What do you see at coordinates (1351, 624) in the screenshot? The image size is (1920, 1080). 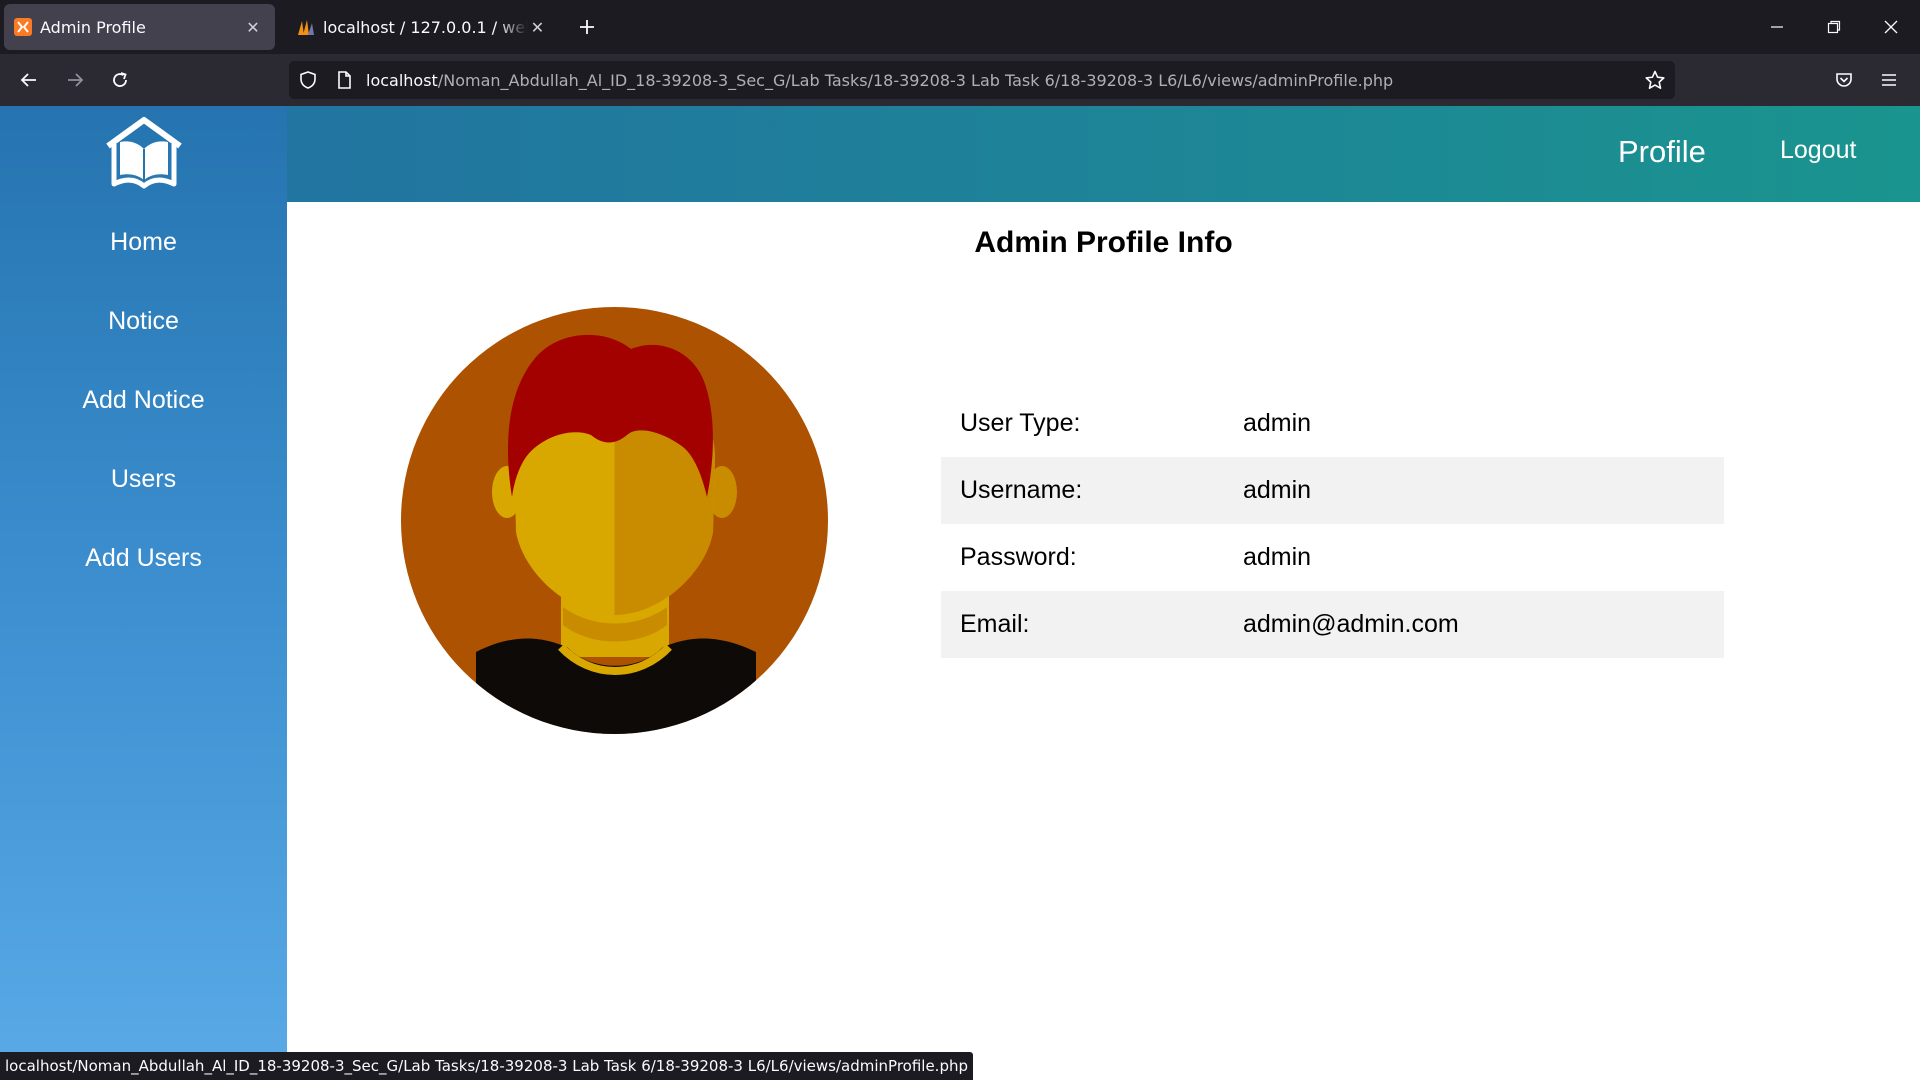 I see `field-value: admin@admin.com` at bounding box center [1351, 624].